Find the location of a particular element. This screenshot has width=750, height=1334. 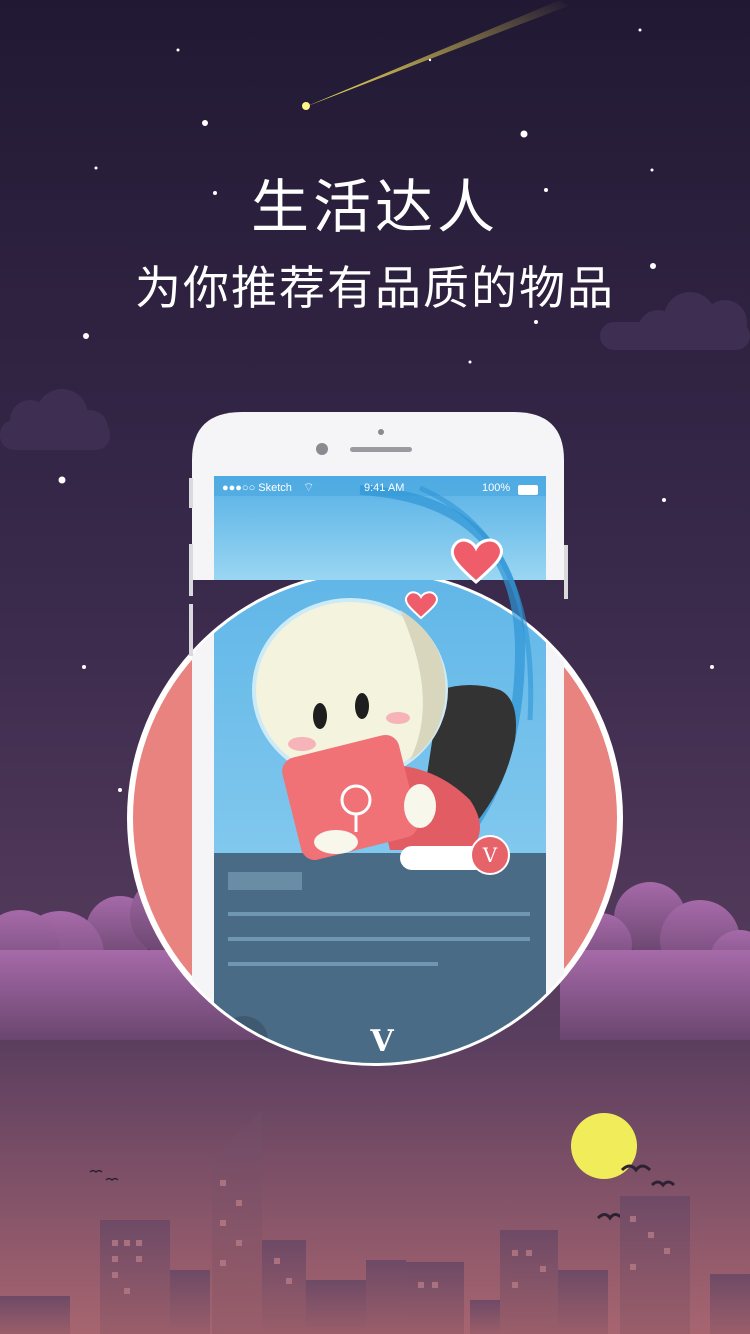

bottom-logo-letter: V is located at coordinates (382, 1041).